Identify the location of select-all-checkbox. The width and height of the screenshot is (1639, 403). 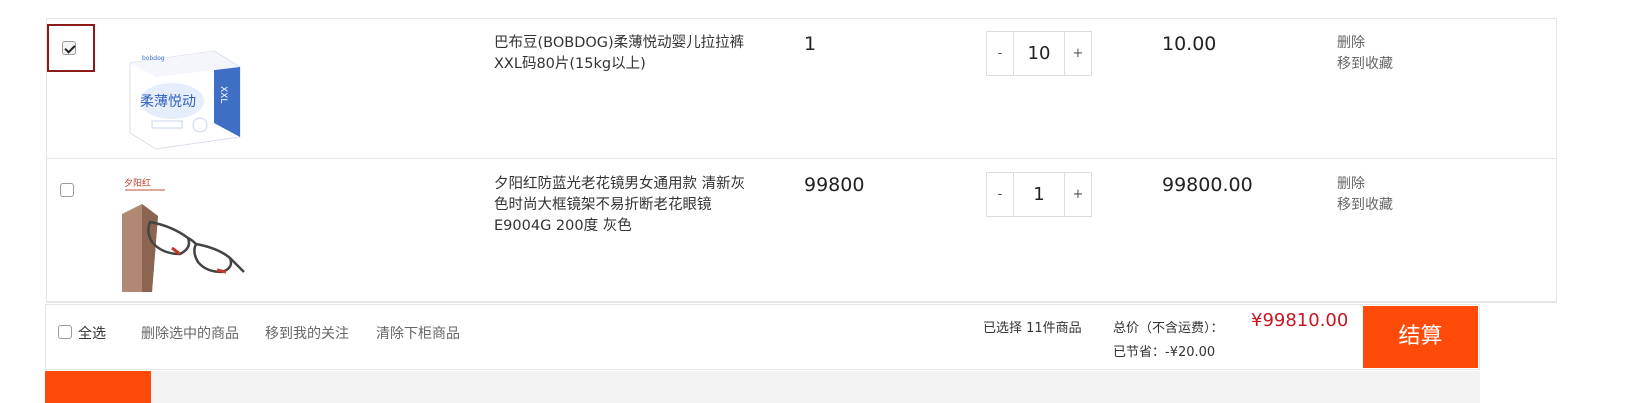
(65, 332).